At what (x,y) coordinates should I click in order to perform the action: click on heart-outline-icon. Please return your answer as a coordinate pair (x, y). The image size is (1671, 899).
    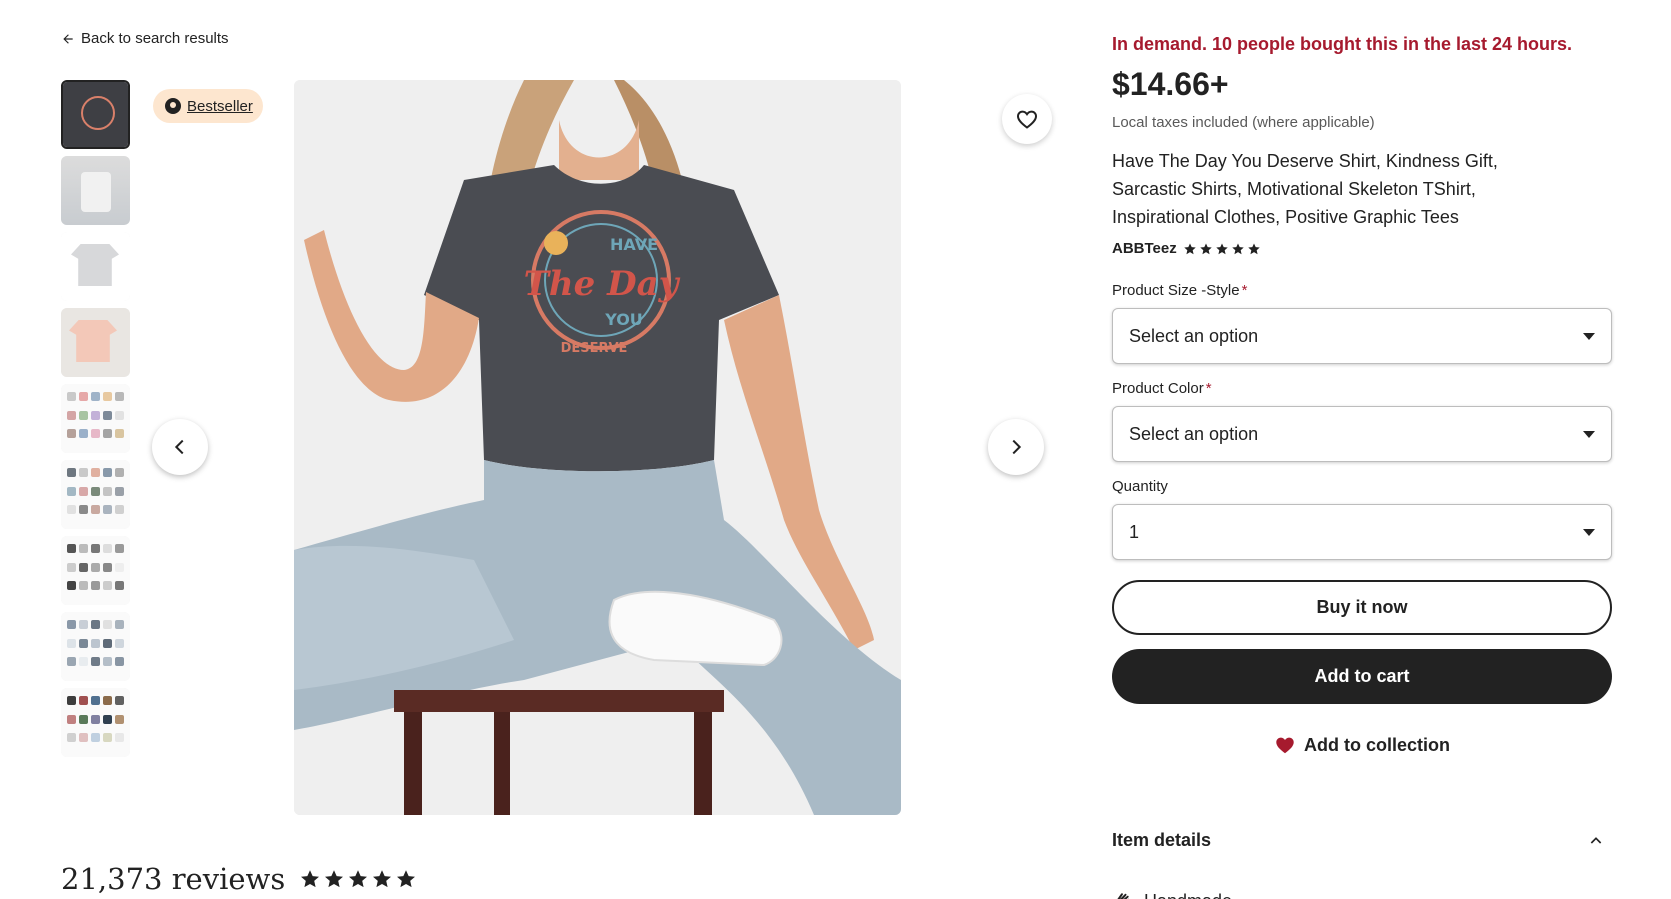
    Looking at the image, I should click on (1027, 119).